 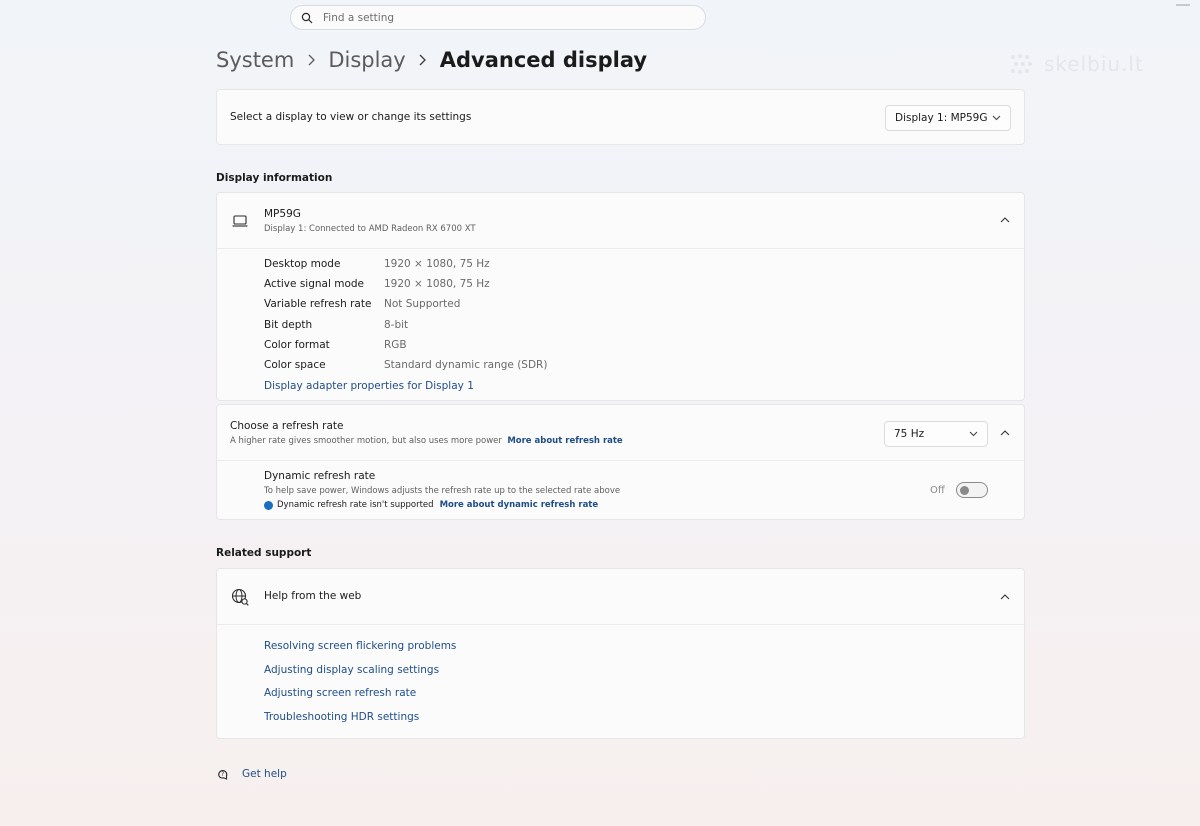 I want to click on info-row-color-space: Color space Standard dynamic range (SDR), so click(x=406, y=365).